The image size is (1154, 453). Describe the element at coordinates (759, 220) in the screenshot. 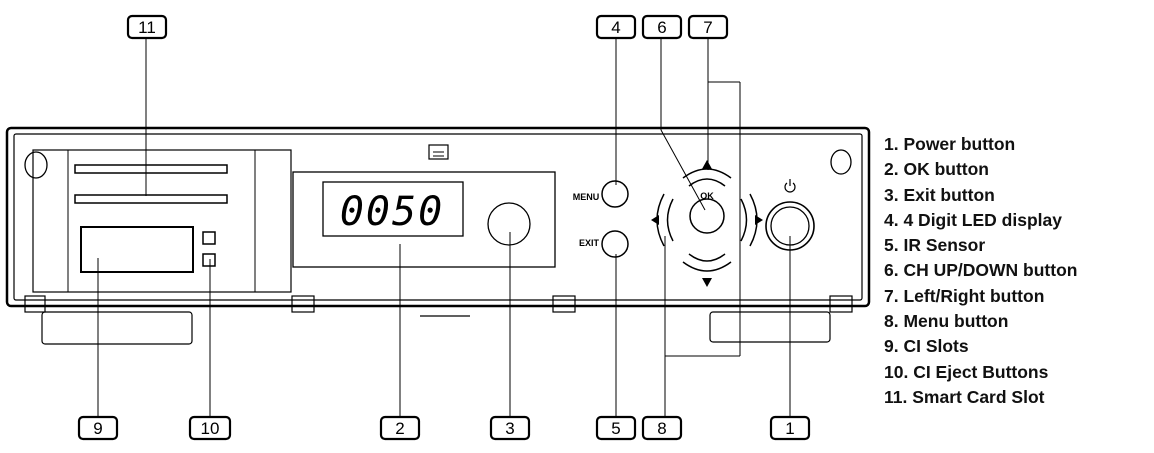

I see `nav-right-arrow-icon` at that location.